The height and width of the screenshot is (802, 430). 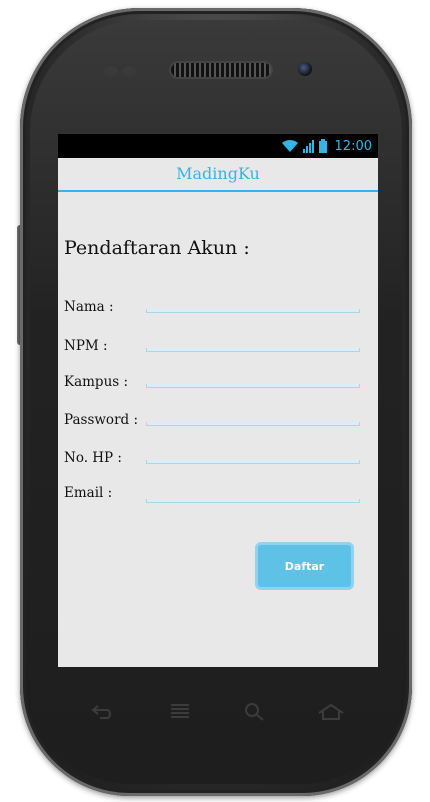 What do you see at coordinates (86, 346) in the screenshot?
I see `npm-label: NPM :` at bounding box center [86, 346].